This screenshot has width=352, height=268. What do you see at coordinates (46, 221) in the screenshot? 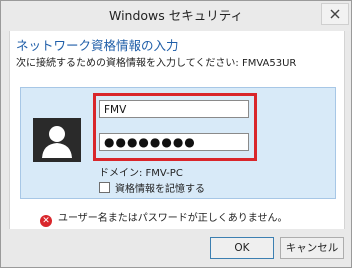
I see `error-icon: ✕` at bounding box center [46, 221].